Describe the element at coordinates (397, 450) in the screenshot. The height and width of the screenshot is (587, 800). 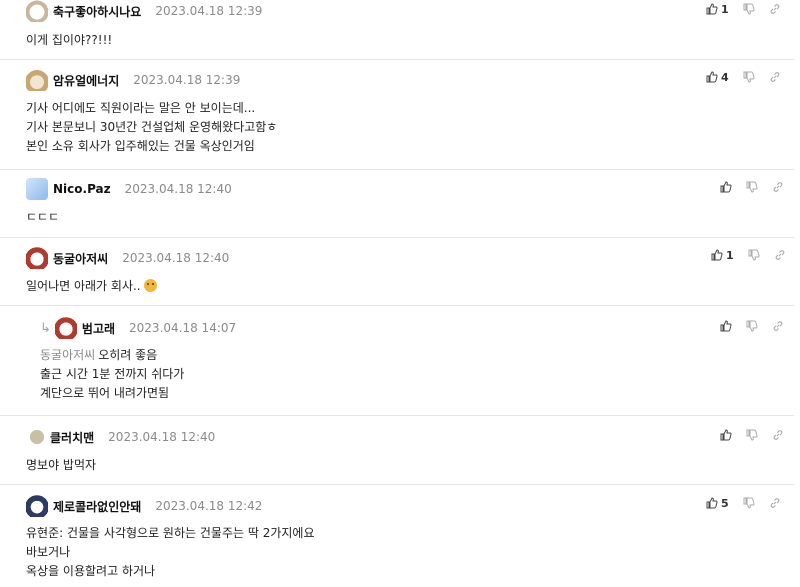
I see `comment-item: 클러치맨 2023.04.18 12:40 명보야 밥먹자` at that location.